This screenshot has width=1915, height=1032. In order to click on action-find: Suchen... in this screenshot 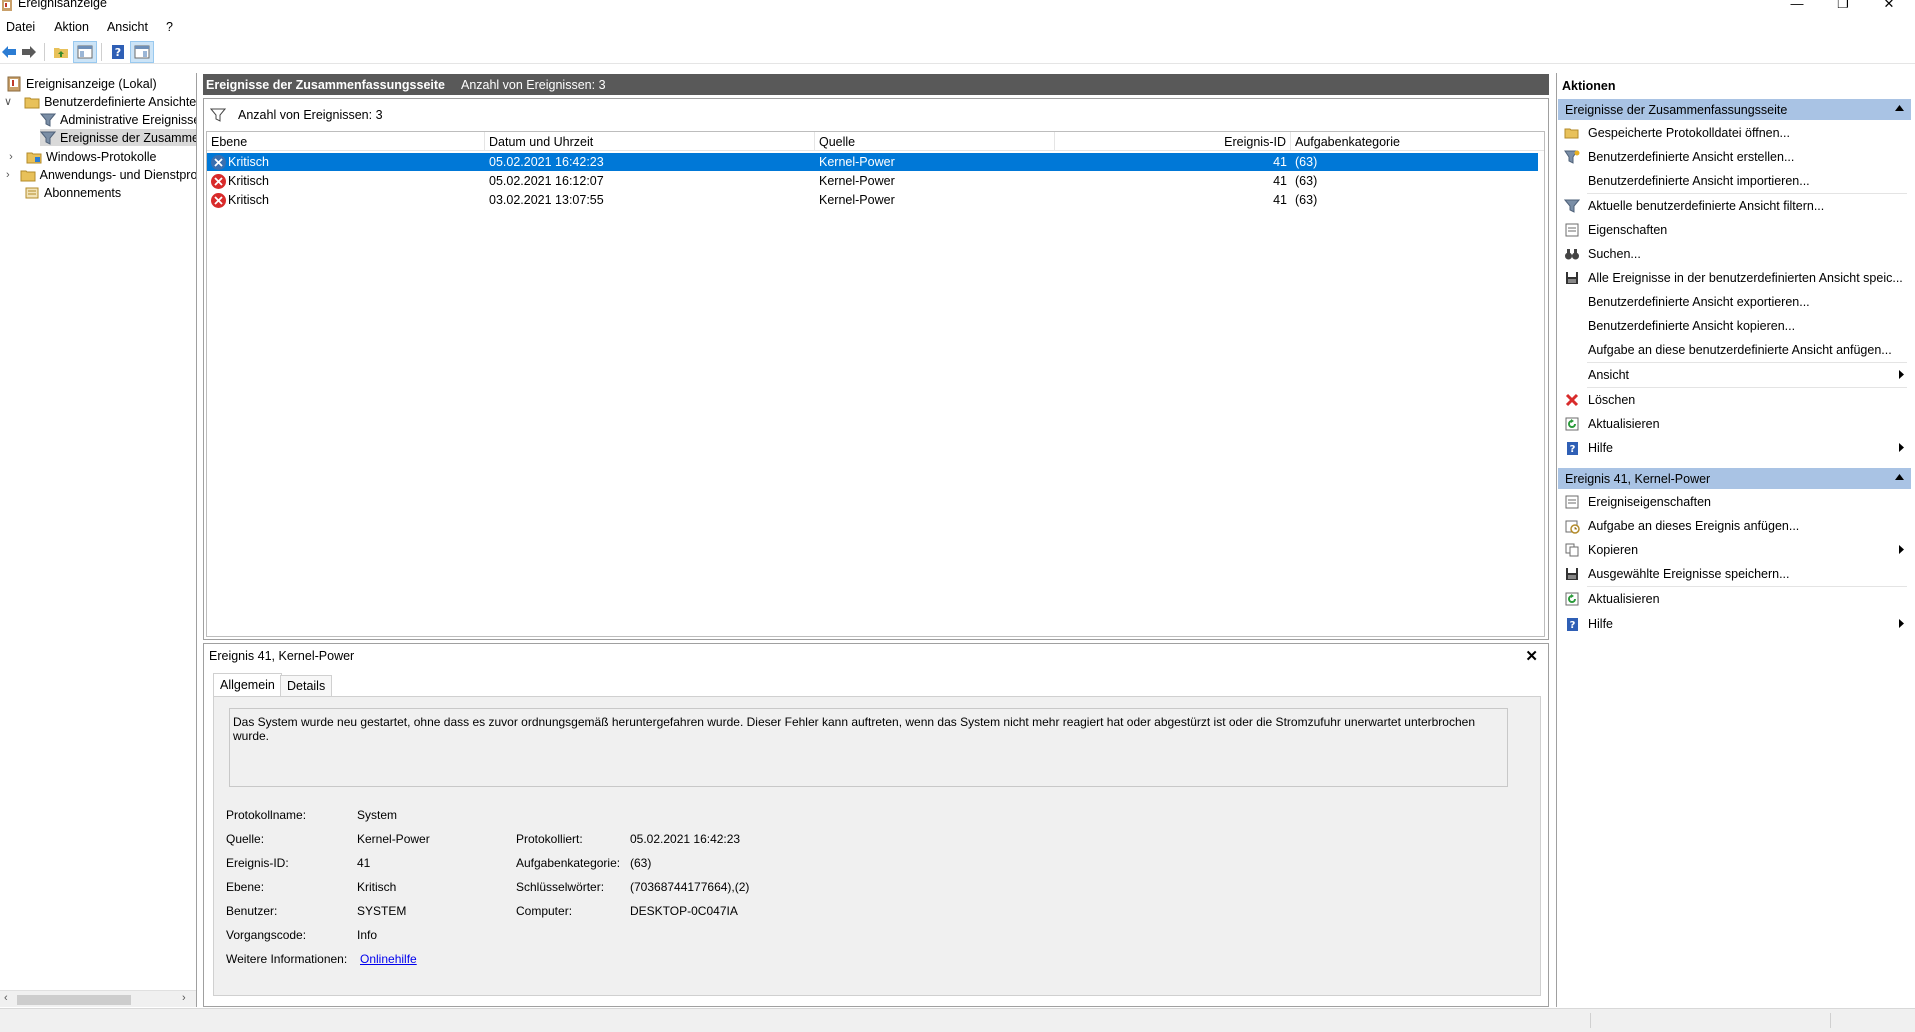, I will do `click(1734, 254)`.